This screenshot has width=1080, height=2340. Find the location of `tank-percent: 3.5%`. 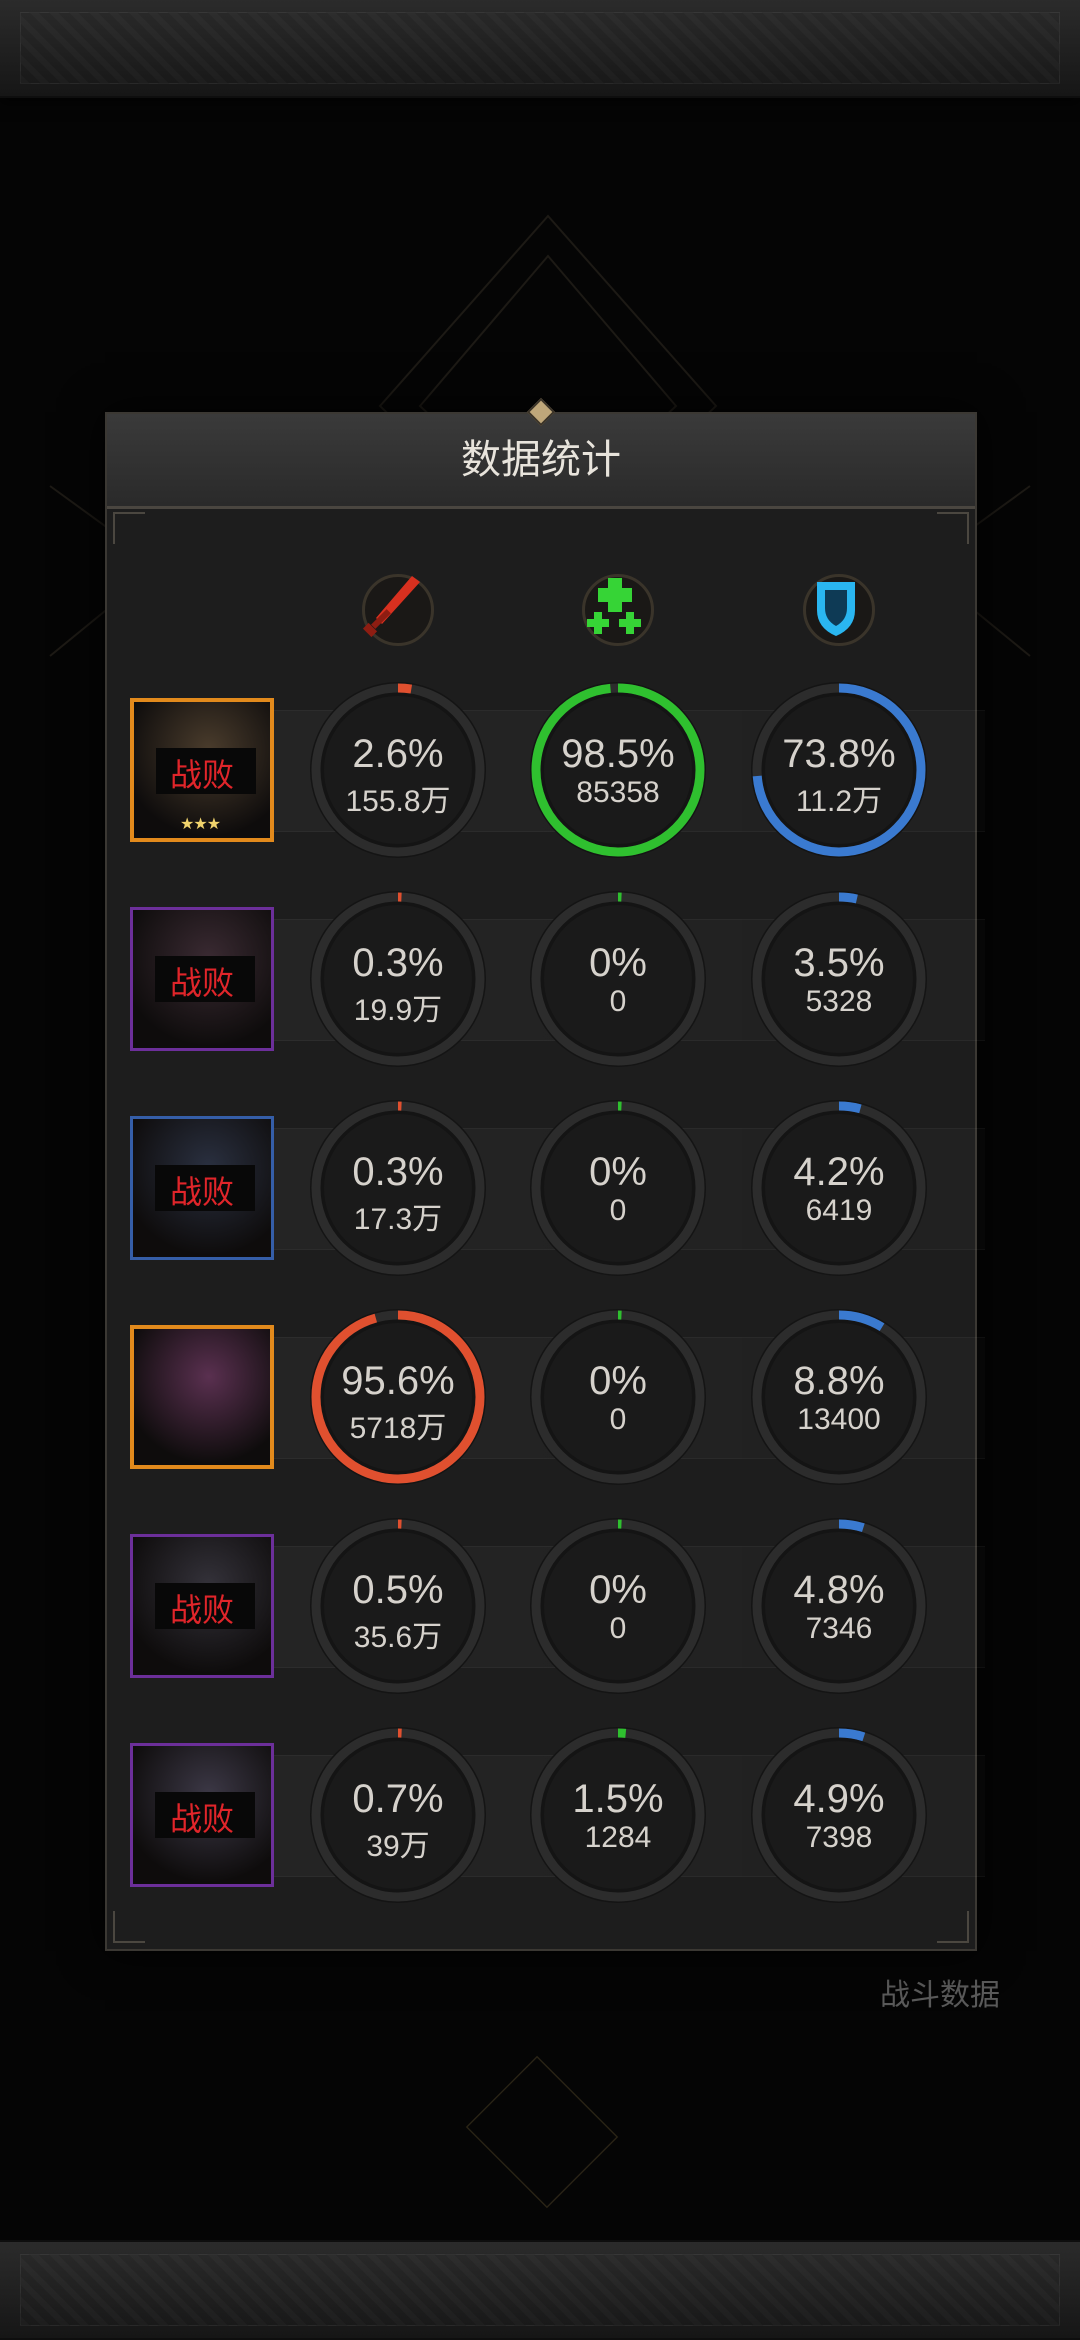

tank-percent: 3.5% is located at coordinates (839, 963).